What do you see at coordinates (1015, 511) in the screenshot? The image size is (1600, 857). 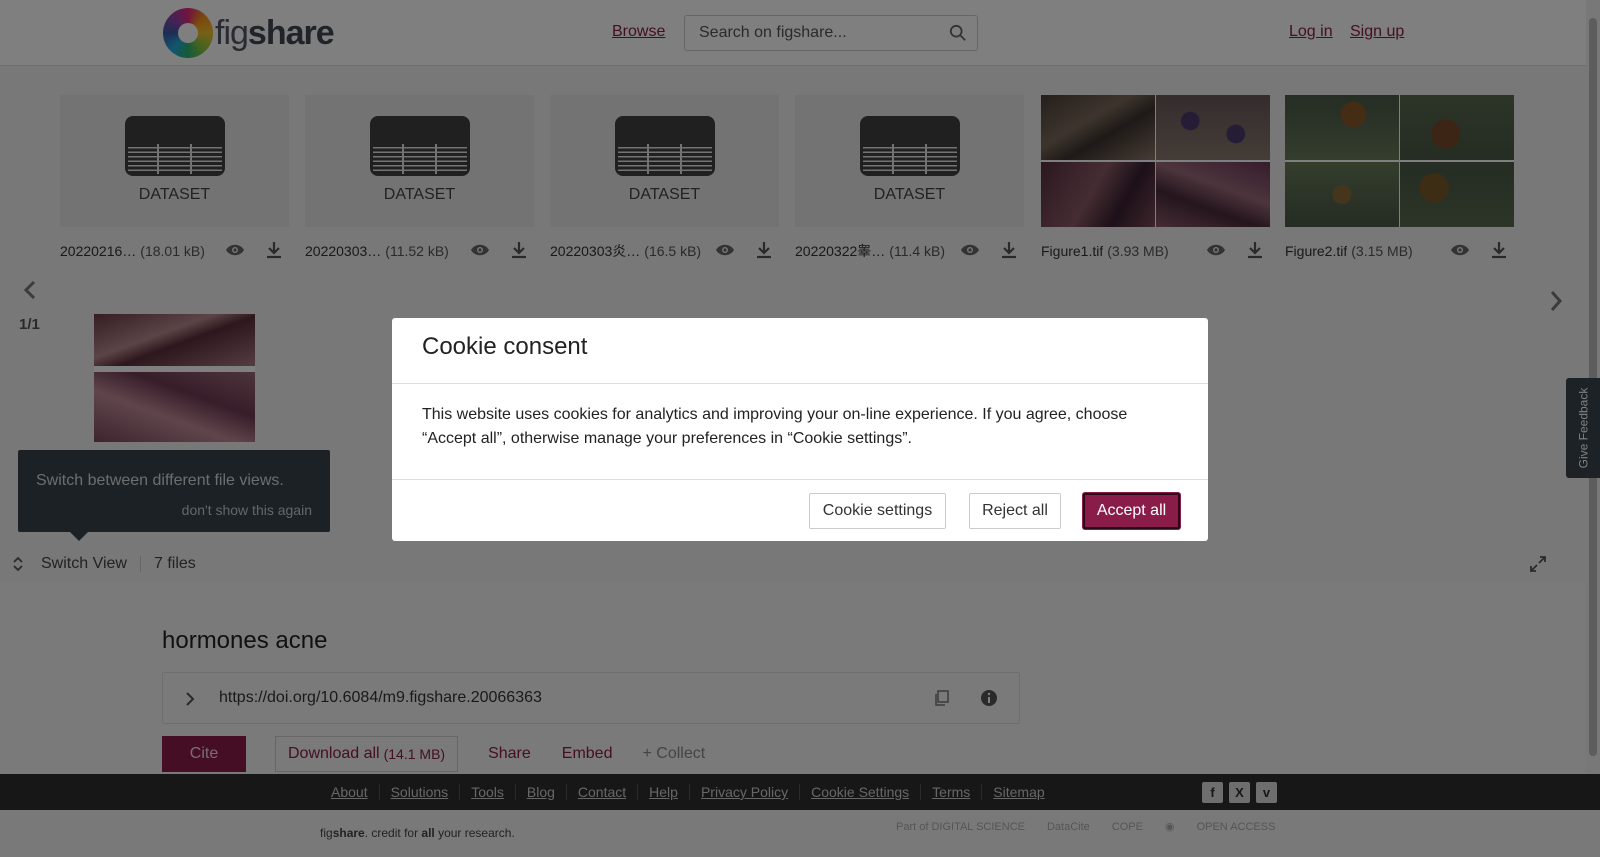 I see `reject-all-button: Reject all` at bounding box center [1015, 511].